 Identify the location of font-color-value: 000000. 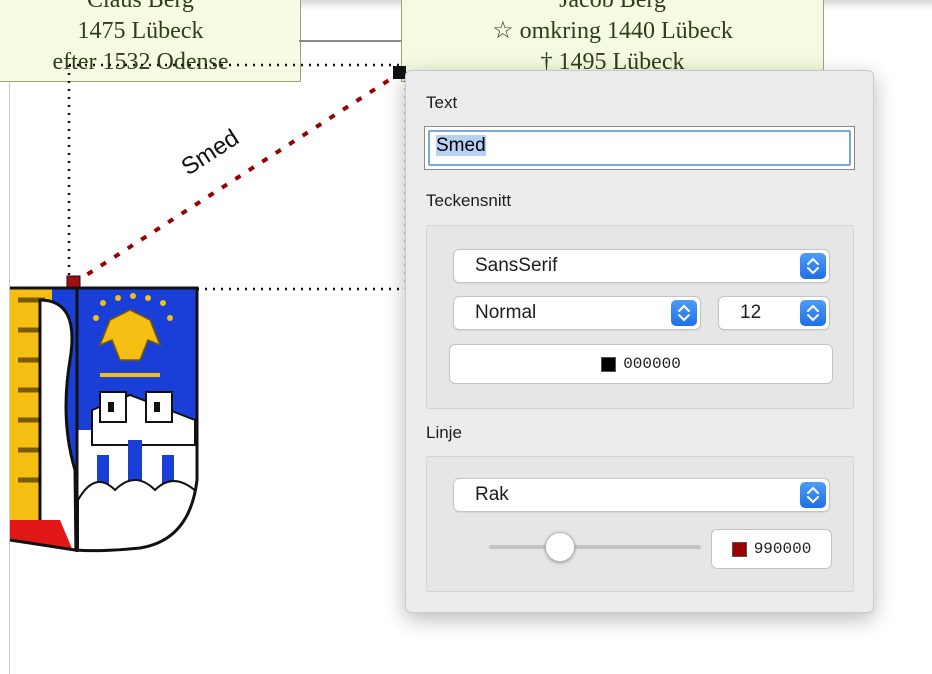
(652, 364).